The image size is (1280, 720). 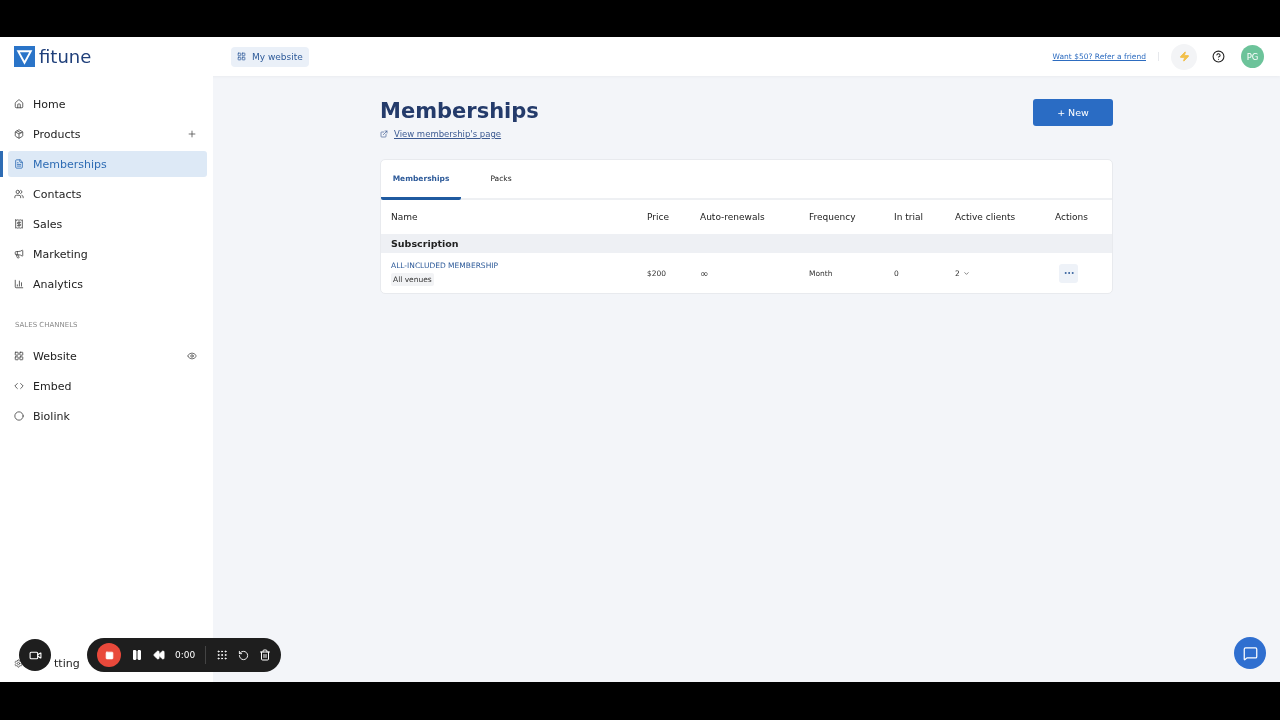 What do you see at coordinates (107, 416) in the screenshot?
I see `sidebar-item: Biolink` at bounding box center [107, 416].